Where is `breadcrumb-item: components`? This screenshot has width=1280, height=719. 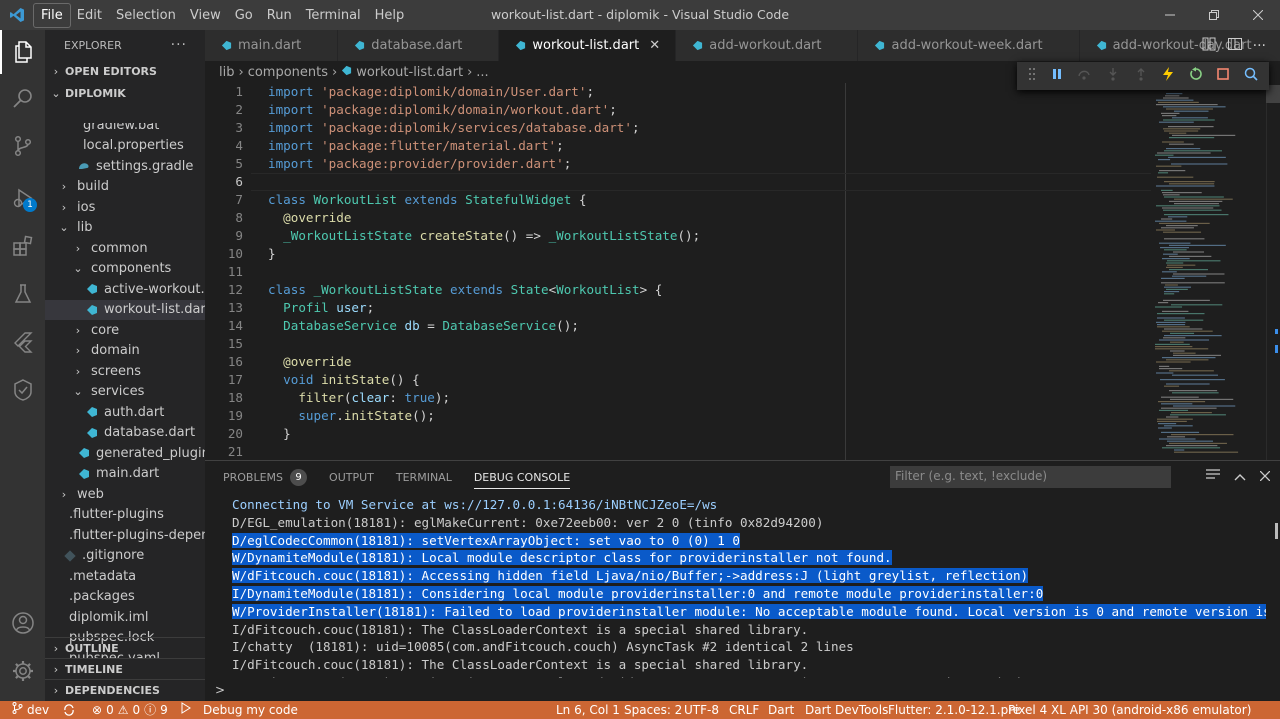
breadcrumb-item: components is located at coordinates (288, 72).